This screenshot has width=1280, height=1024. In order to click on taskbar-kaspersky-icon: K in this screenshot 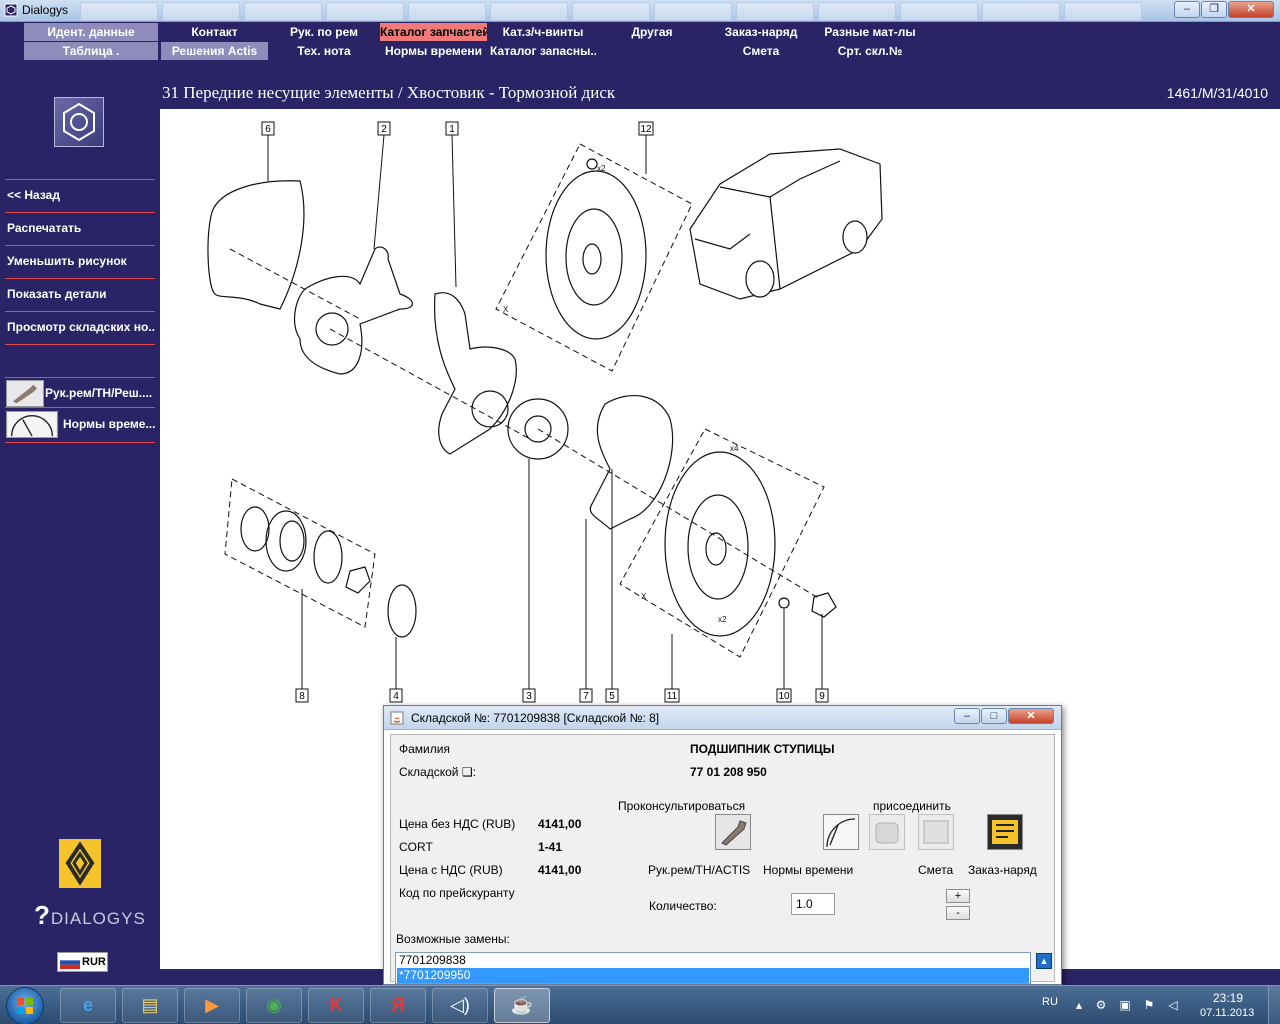, I will do `click(336, 1005)`.